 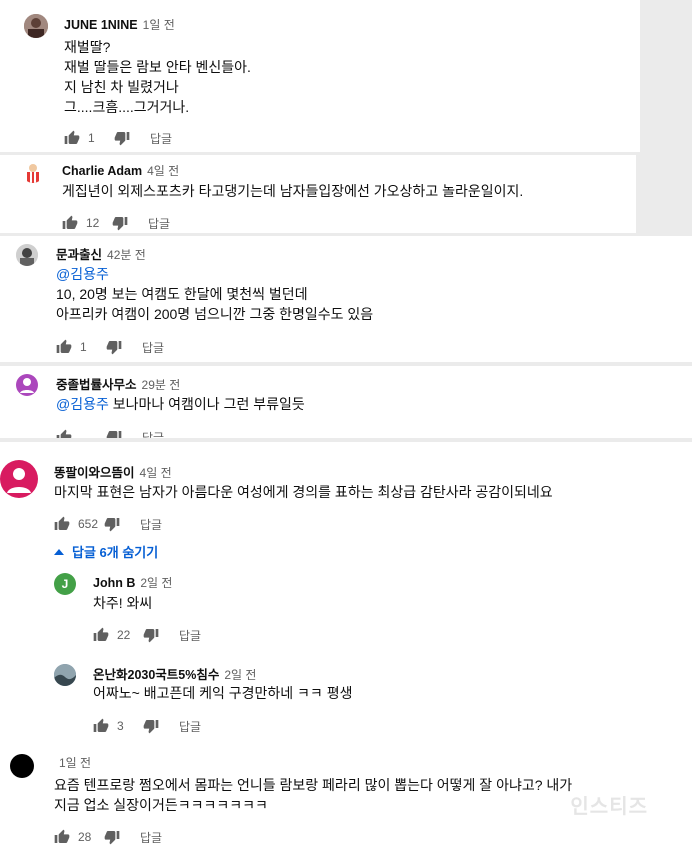 I want to click on like-count: 28, so click(x=85, y=837).